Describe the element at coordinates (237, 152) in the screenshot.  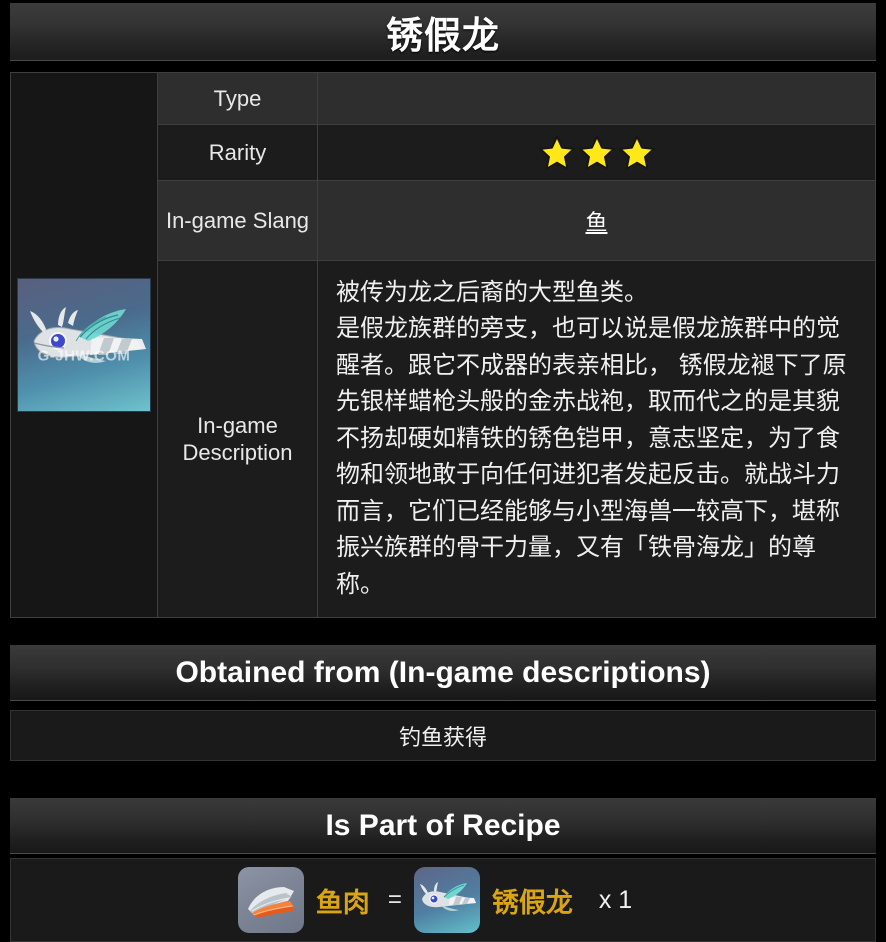
I see `label-rarity: Rarity` at that location.